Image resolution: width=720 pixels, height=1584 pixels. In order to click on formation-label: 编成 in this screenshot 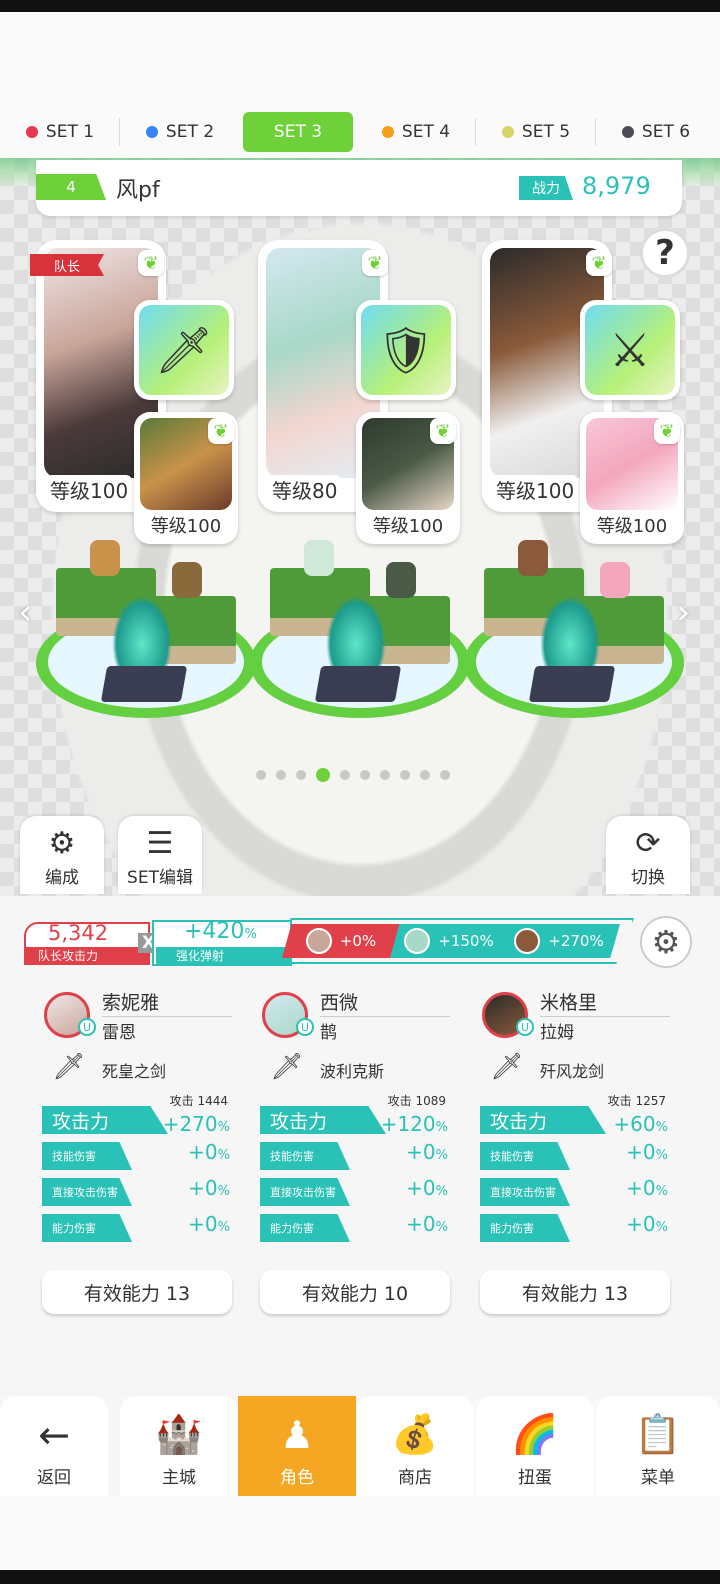, I will do `click(62, 878)`.